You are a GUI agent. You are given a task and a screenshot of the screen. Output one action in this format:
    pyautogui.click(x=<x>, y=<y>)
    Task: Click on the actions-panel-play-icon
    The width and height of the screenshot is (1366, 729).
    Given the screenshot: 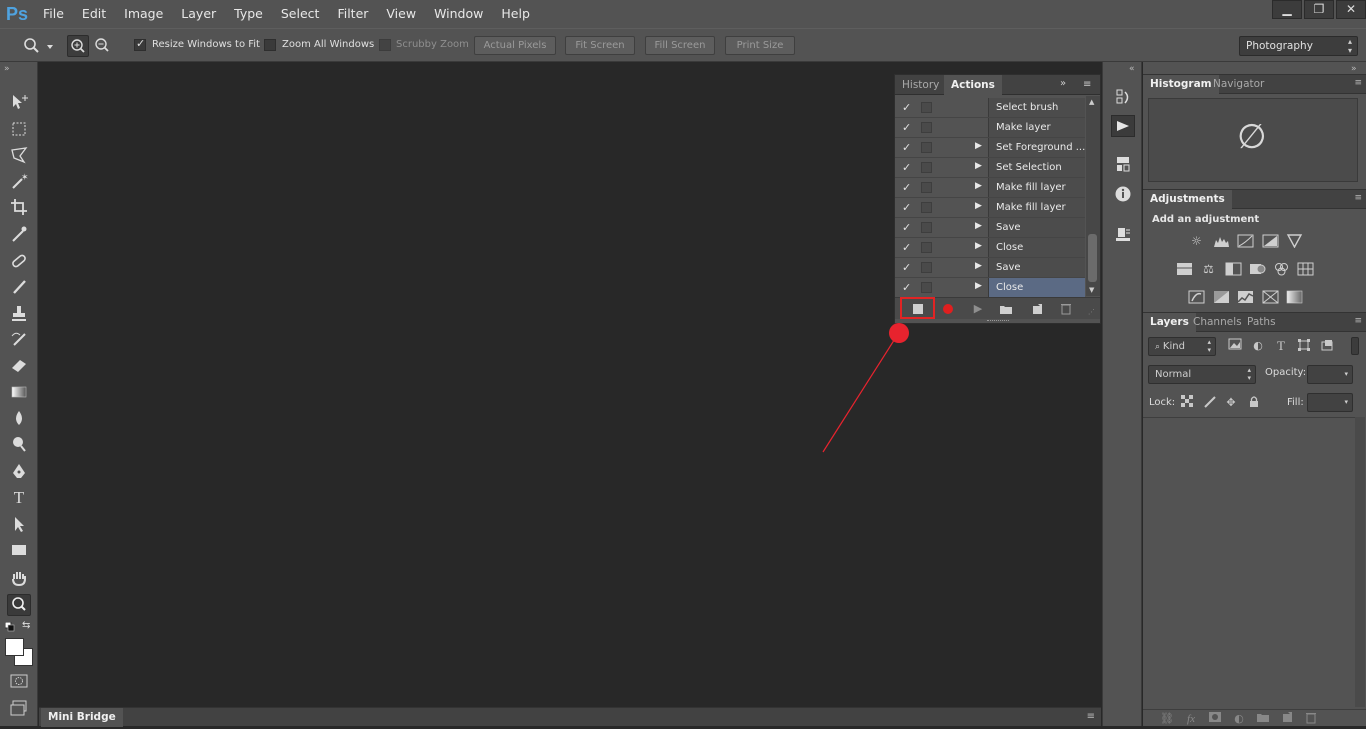 What is the action you would take?
    pyautogui.click(x=1123, y=126)
    